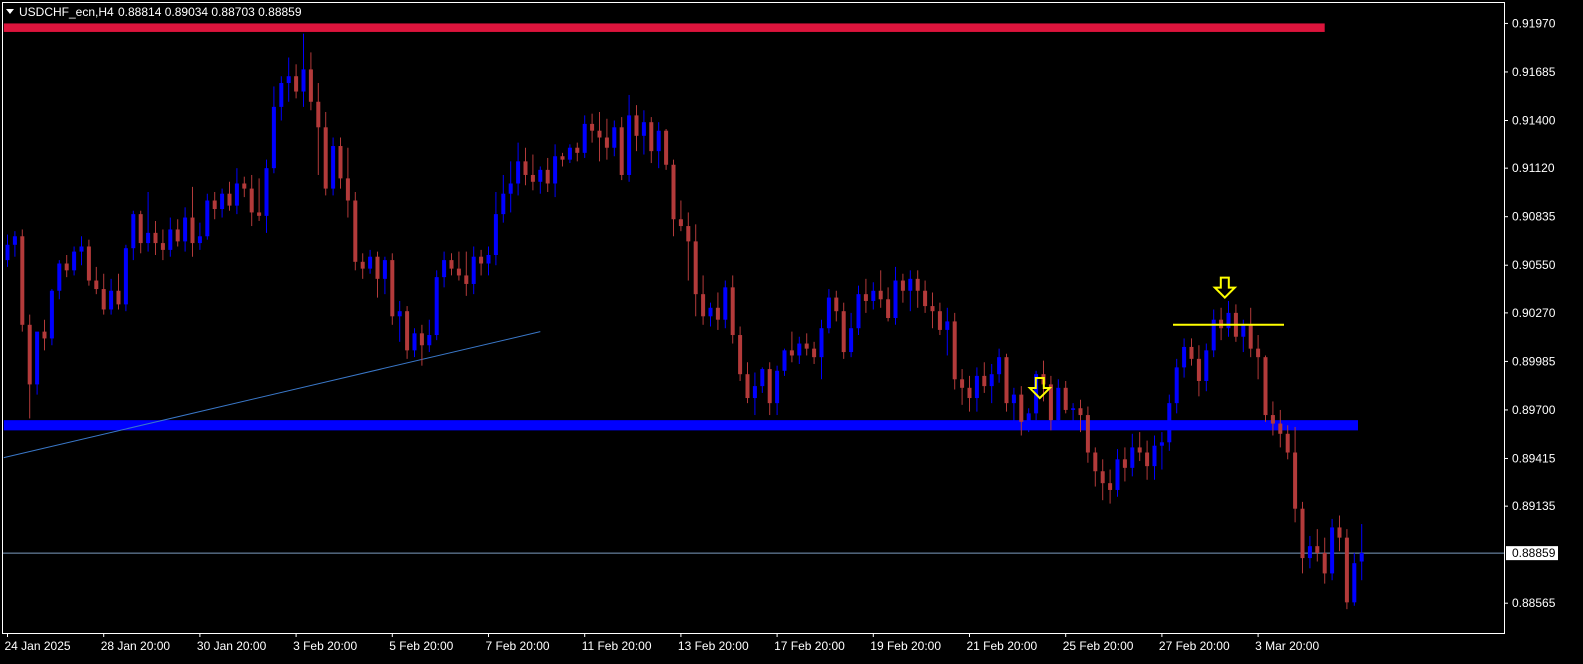 This screenshot has width=1583, height=664. Describe the element at coordinates (1534, 458) in the screenshot. I see `price-tick-label: 0.89415` at that location.